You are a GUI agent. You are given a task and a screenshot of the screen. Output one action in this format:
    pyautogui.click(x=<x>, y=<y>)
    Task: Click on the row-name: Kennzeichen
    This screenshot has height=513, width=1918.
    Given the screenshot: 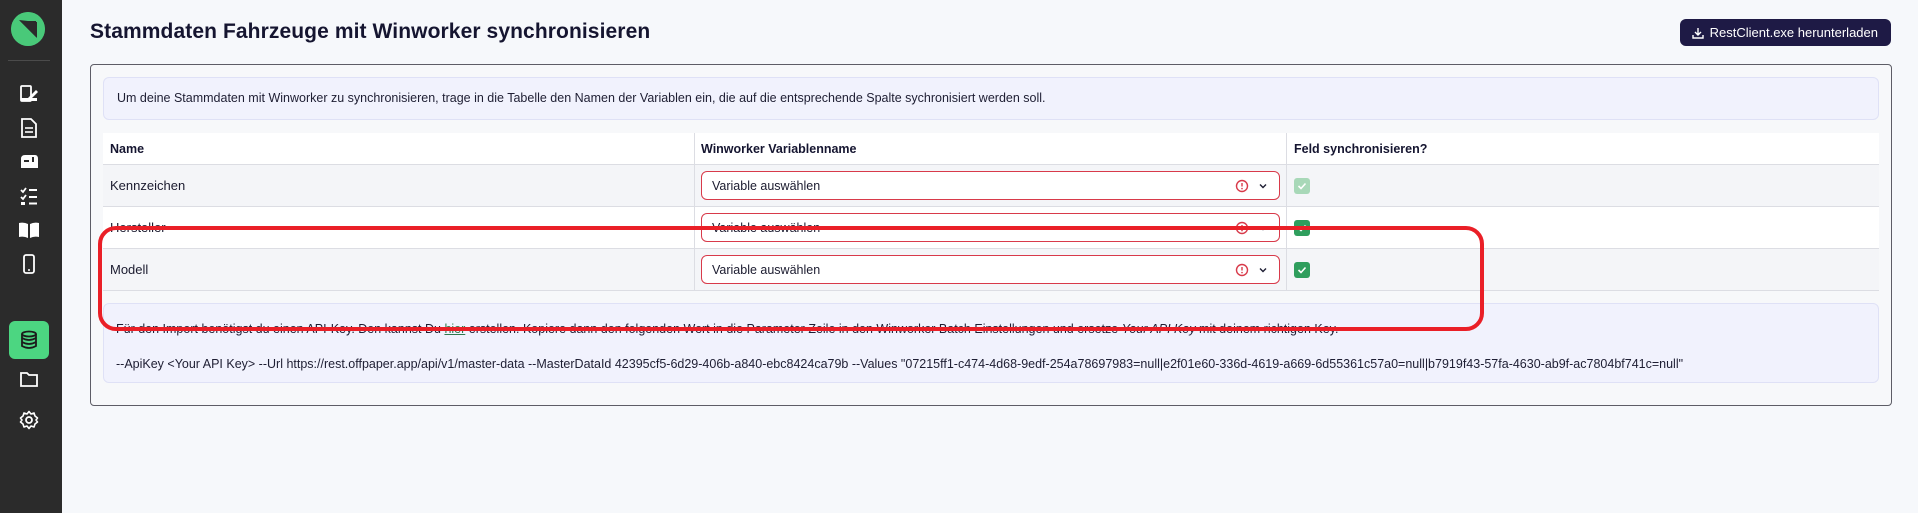 What is the action you would take?
    pyautogui.click(x=399, y=185)
    